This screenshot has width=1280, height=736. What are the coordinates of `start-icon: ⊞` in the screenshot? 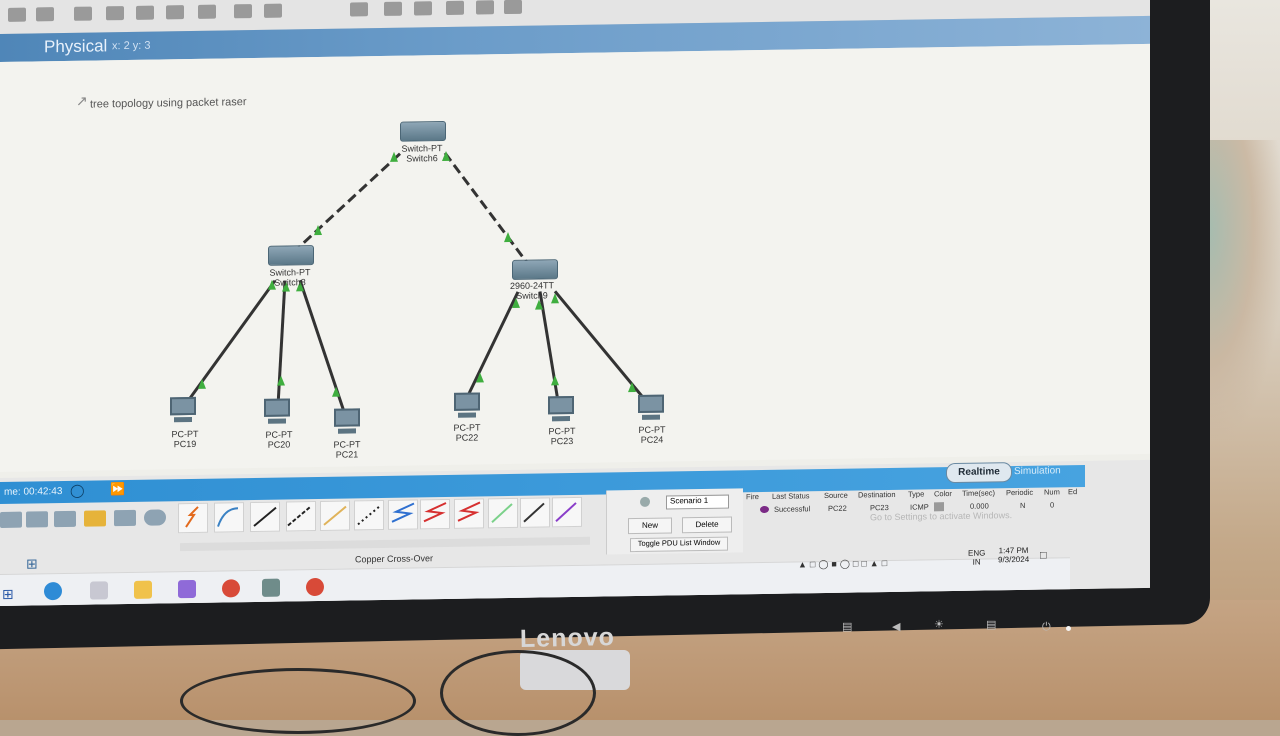 It's located at (8, 594).